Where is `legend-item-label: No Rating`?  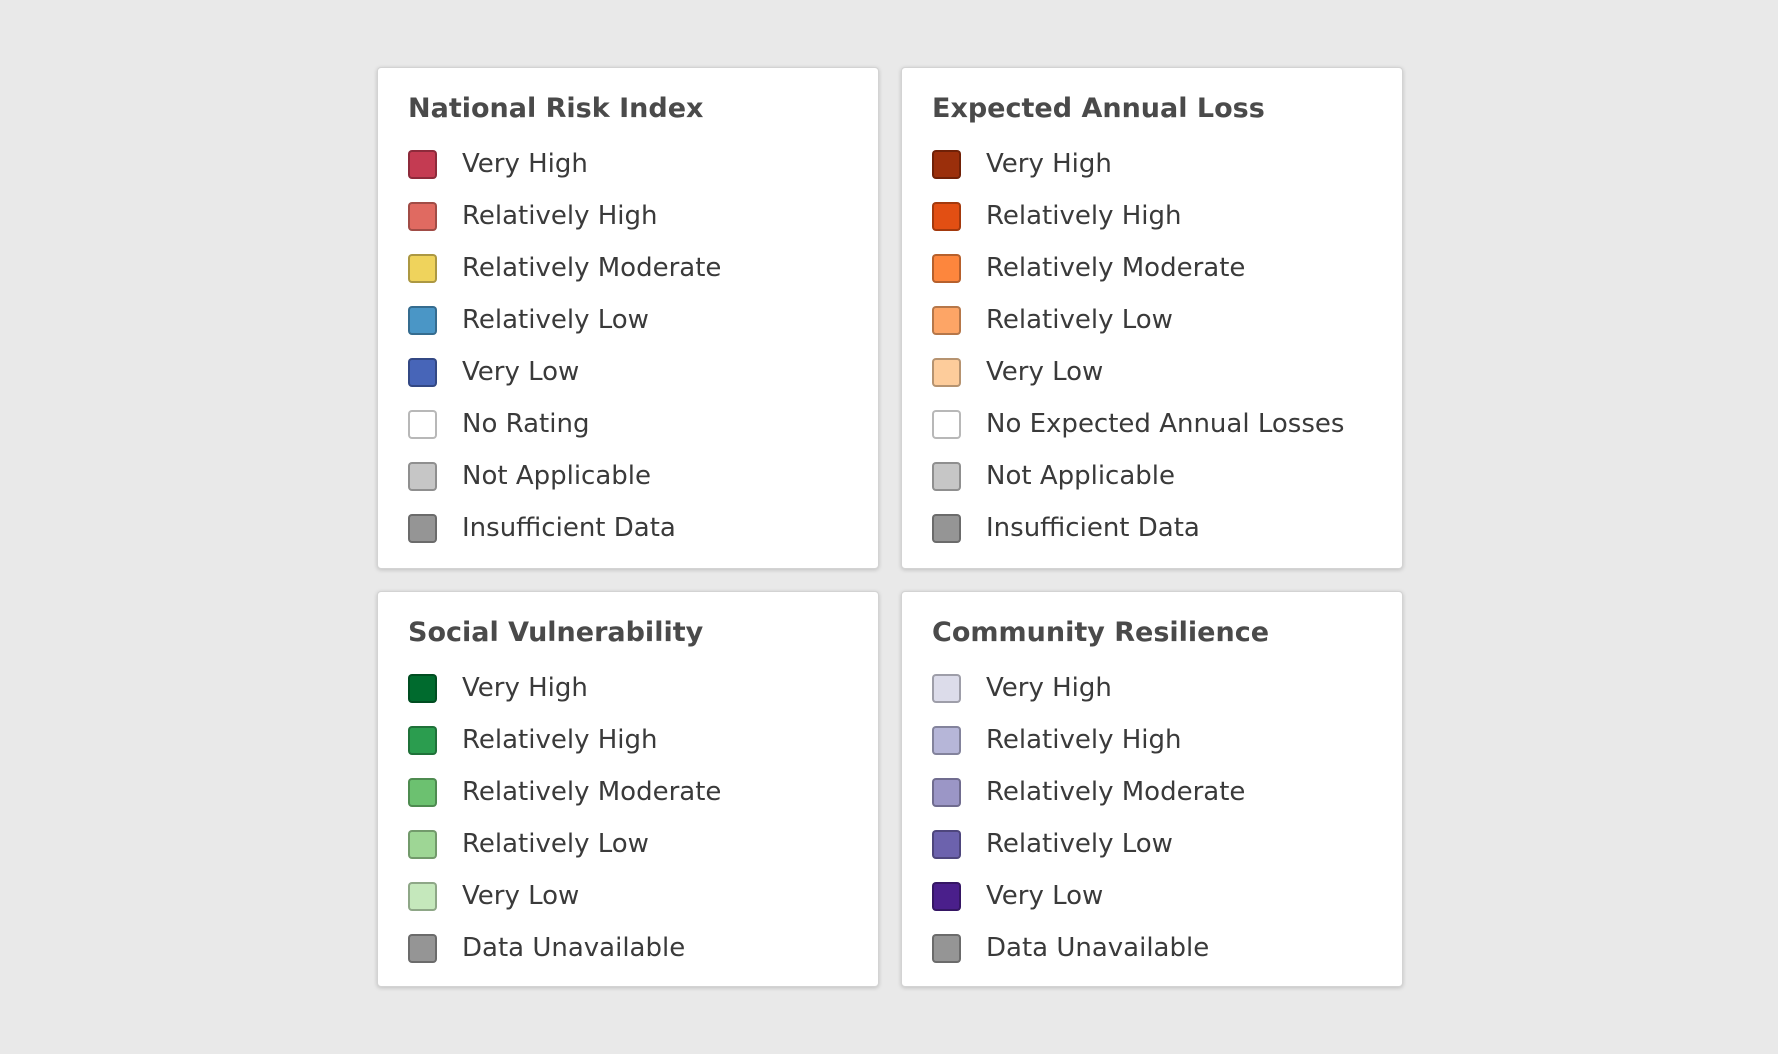 legend-item-label: No Rating is located at coordinates (526, 424).